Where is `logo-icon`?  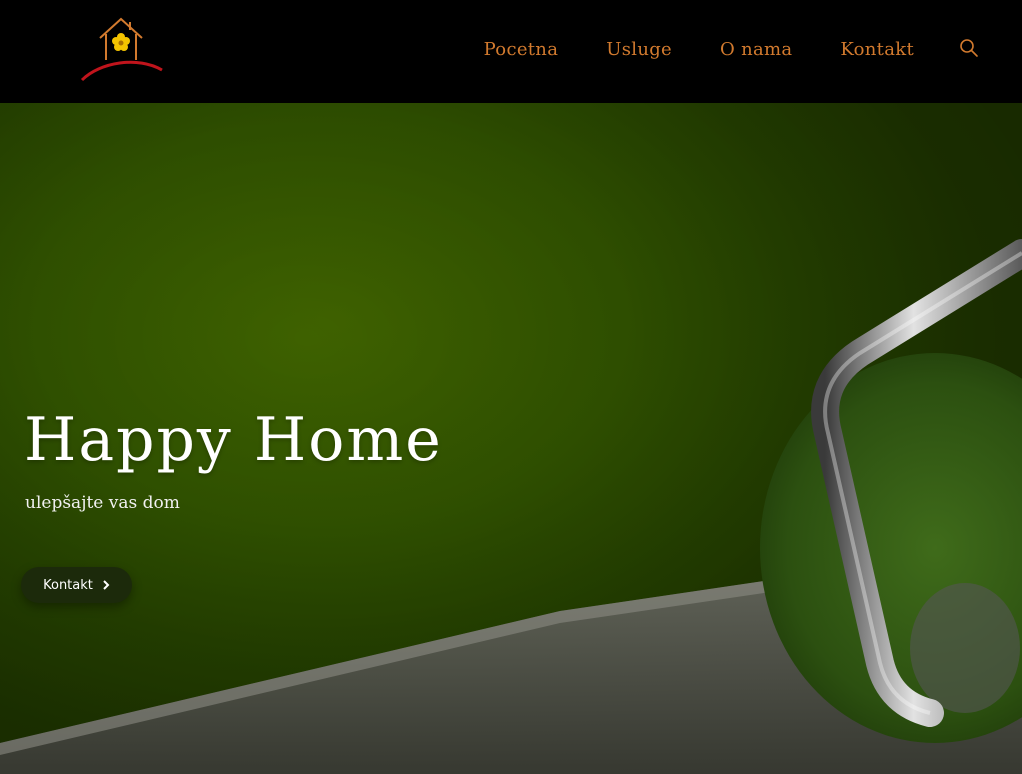
logo-icon is located at coordinates (122, 49).